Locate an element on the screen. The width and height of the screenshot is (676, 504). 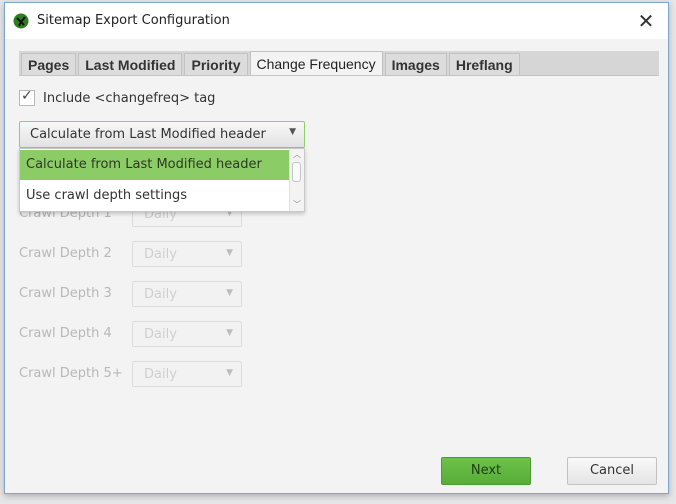
checkmark-icon: ✓ is located at coordinates (27, 96).